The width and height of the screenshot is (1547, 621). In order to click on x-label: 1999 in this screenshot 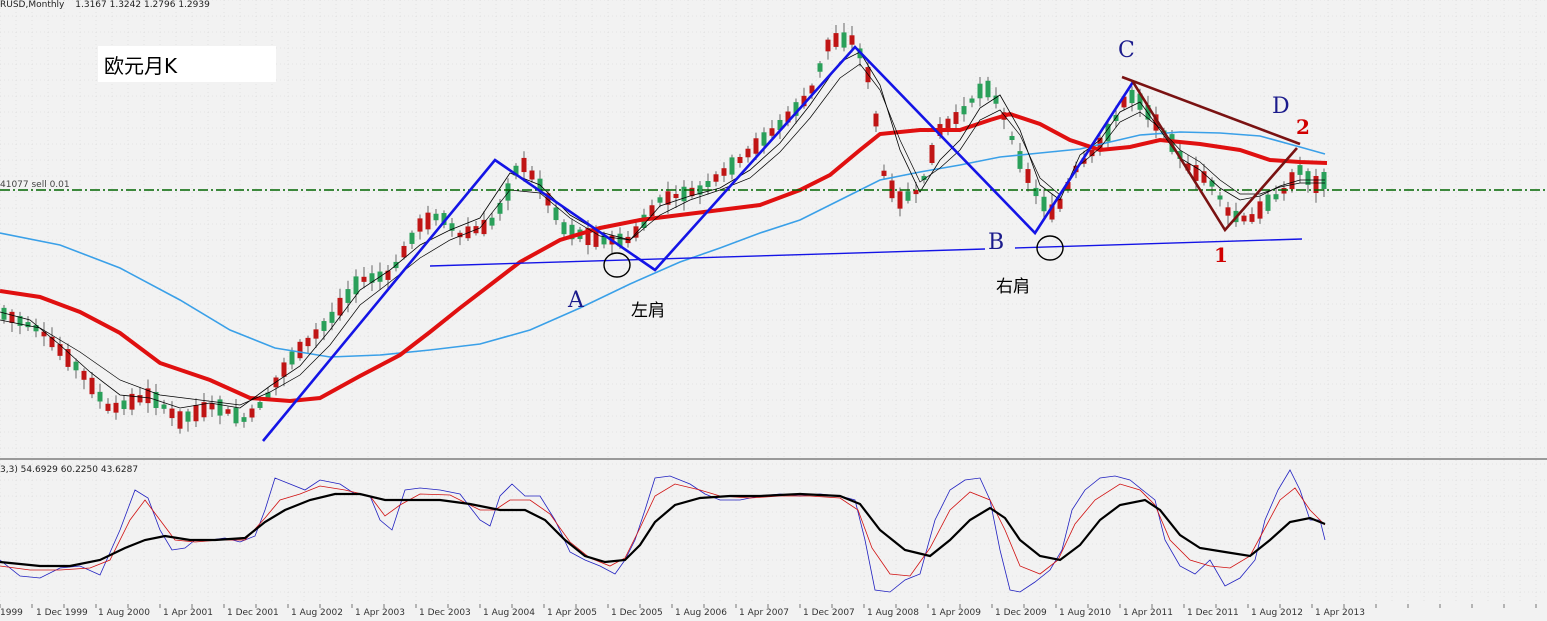, I will do `click(11, 613)`.